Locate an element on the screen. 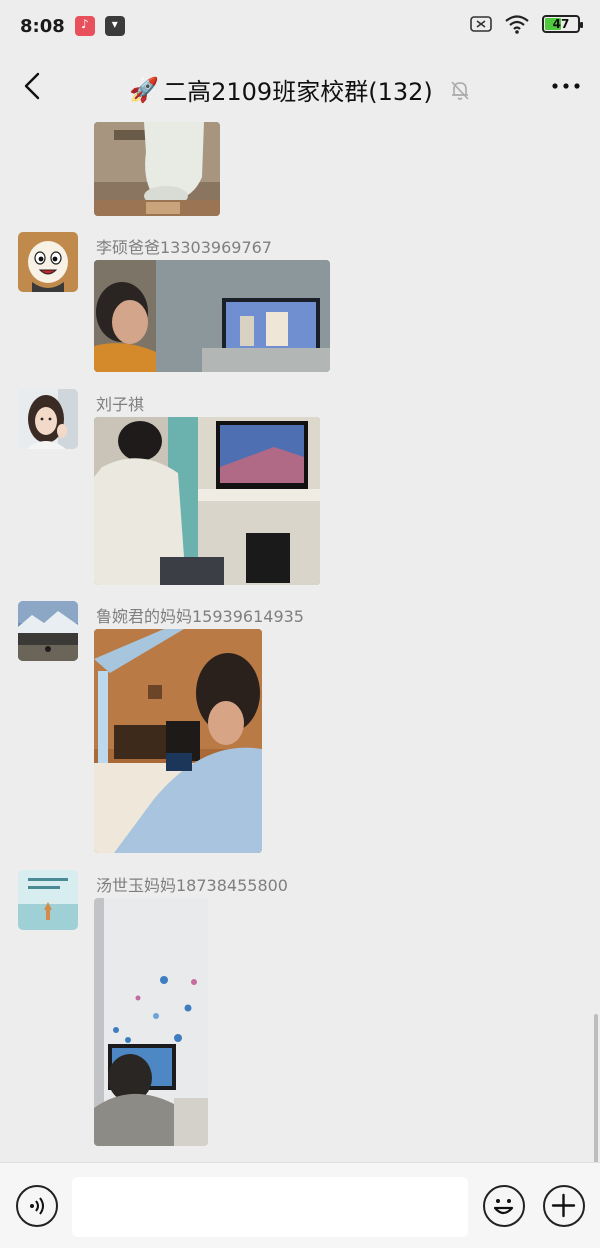  tiktok-icon: ♪ is located at coordinates (84, 26).